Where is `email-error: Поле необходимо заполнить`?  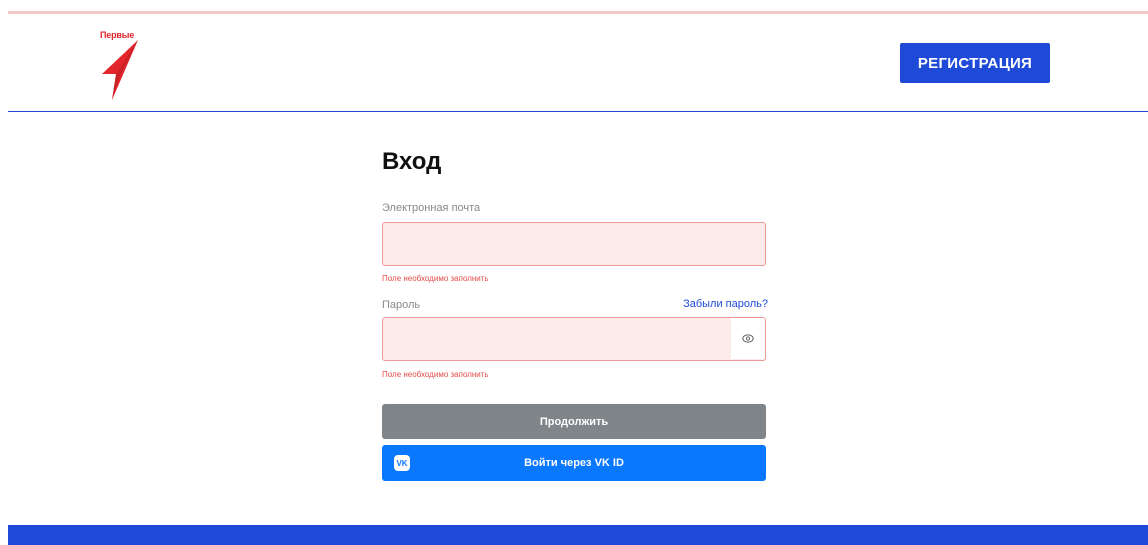 email-error: Поле необходимо заполнить is located at coordinates (435, 278).